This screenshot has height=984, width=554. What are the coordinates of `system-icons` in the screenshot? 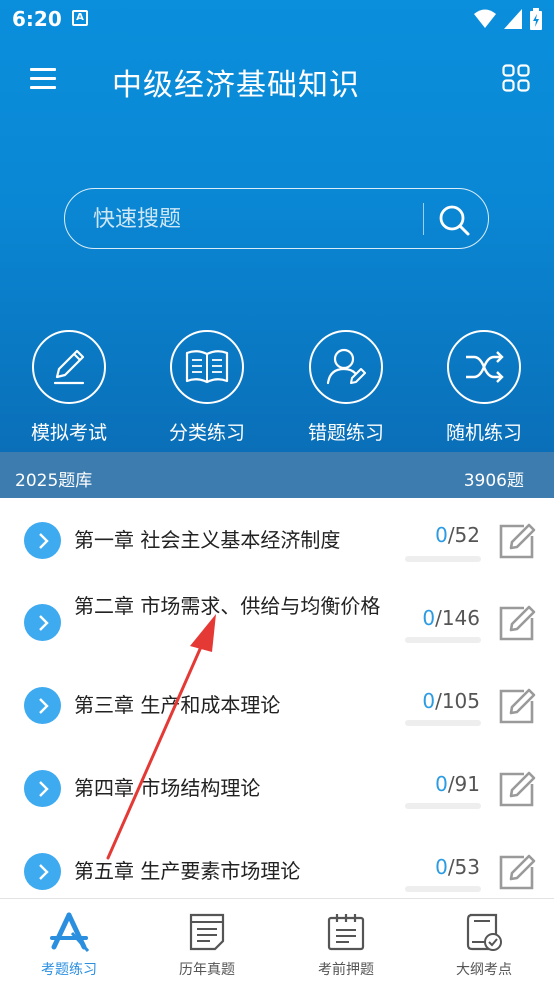 It's located at (508, 19).